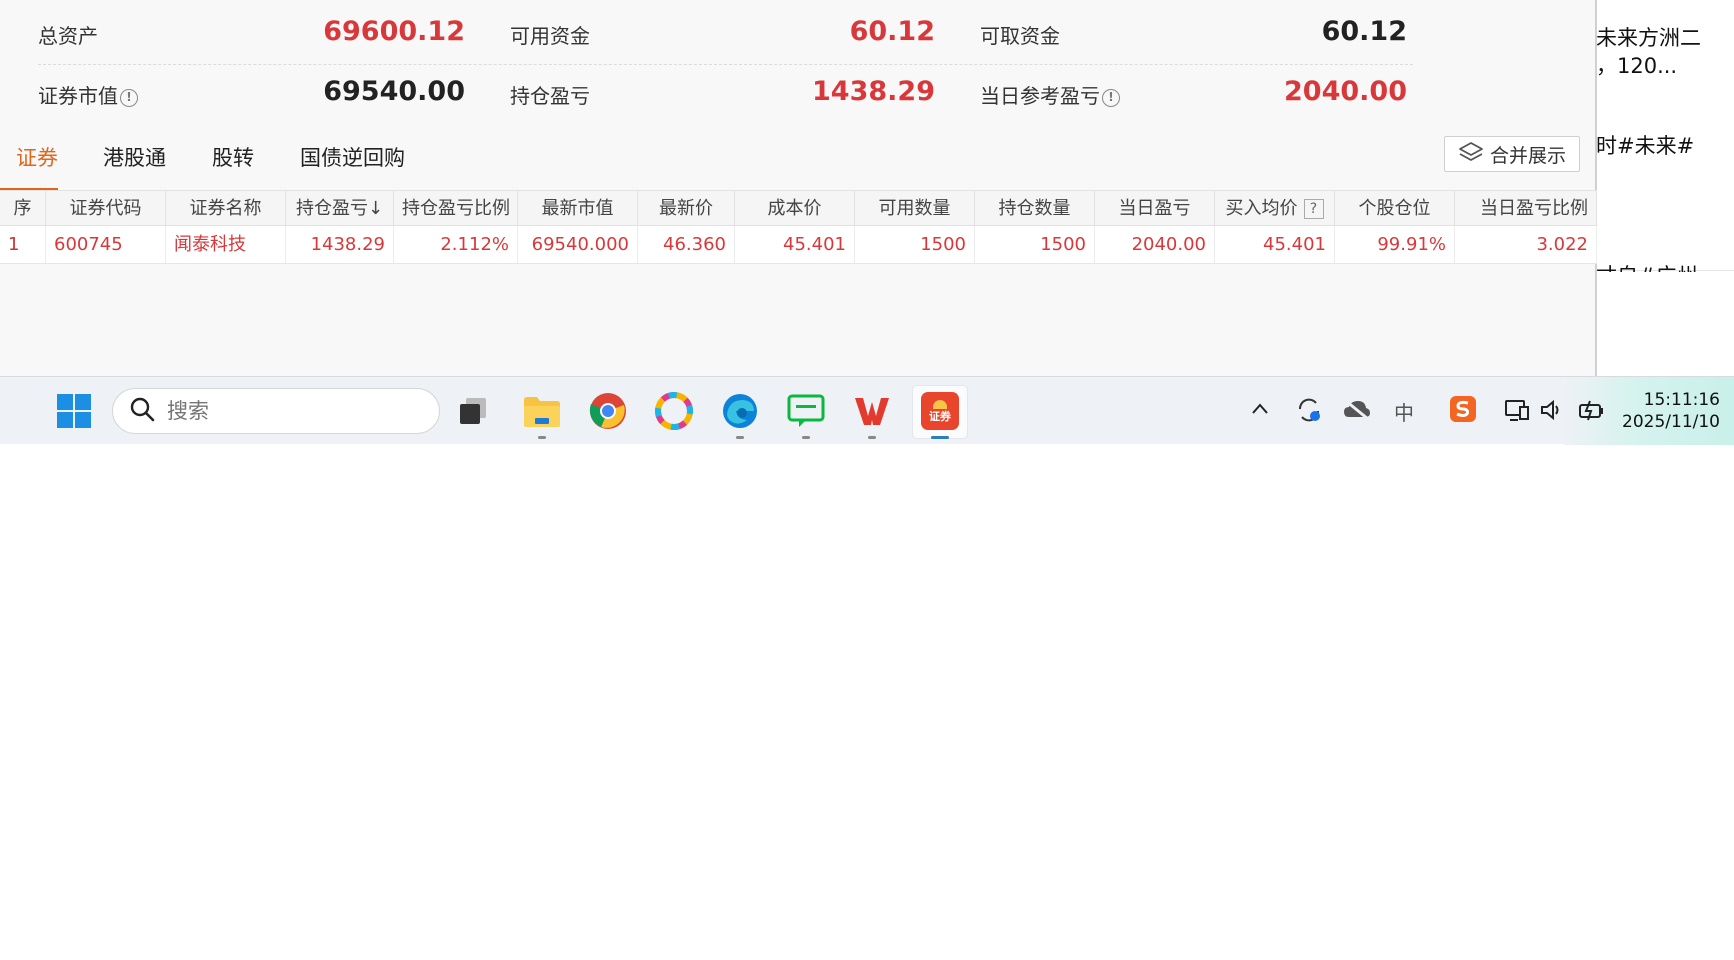 The height and width of the screenshot is (960, 1734). What do you see at coordinates (1681, 400) in the screenshot?
I see `clock-time: 15:11:16` at bounding box center [1681, 400].